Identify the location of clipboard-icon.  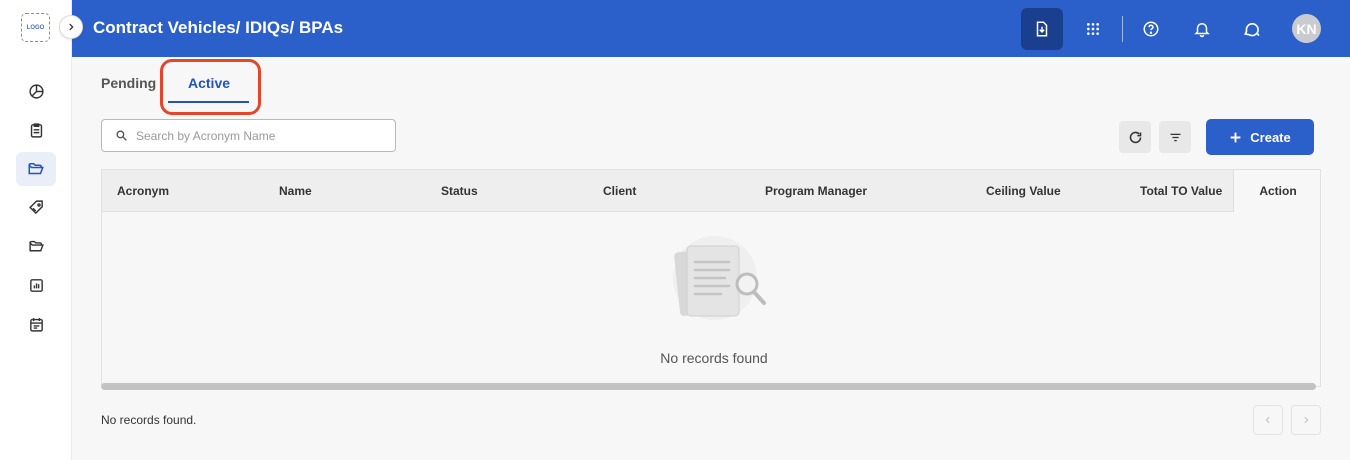
(36, 130).